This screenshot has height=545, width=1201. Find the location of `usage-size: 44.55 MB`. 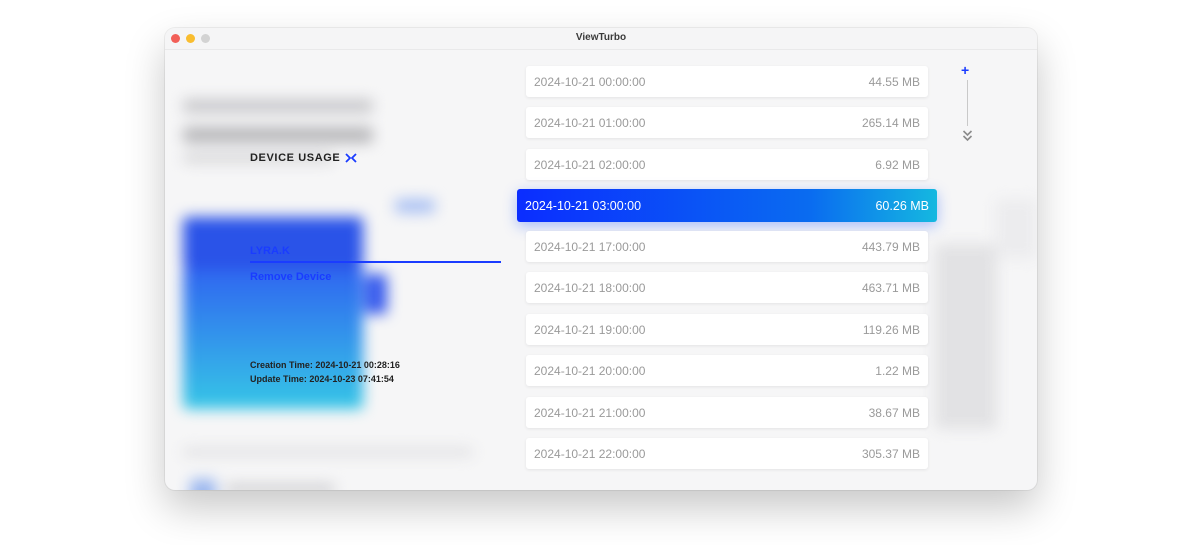

usage-size: 44.55 MB is located at coordinates (894, 81).